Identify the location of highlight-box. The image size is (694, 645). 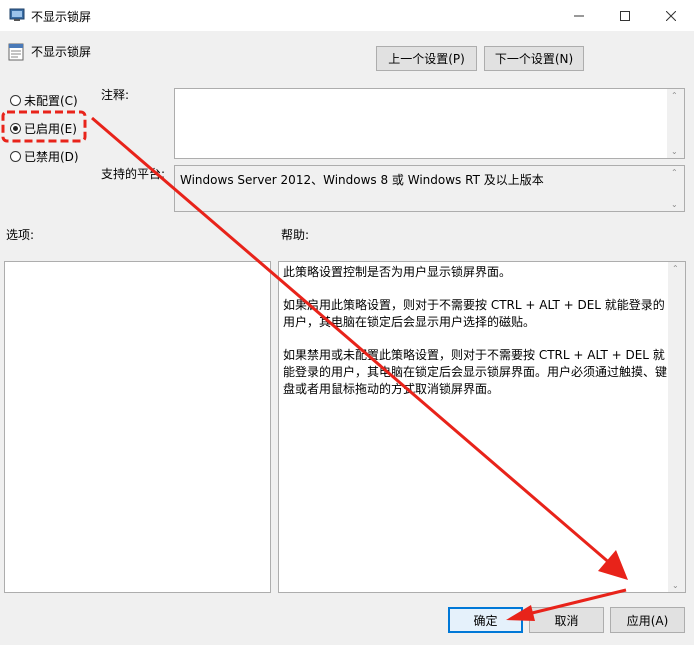
(44, 126).